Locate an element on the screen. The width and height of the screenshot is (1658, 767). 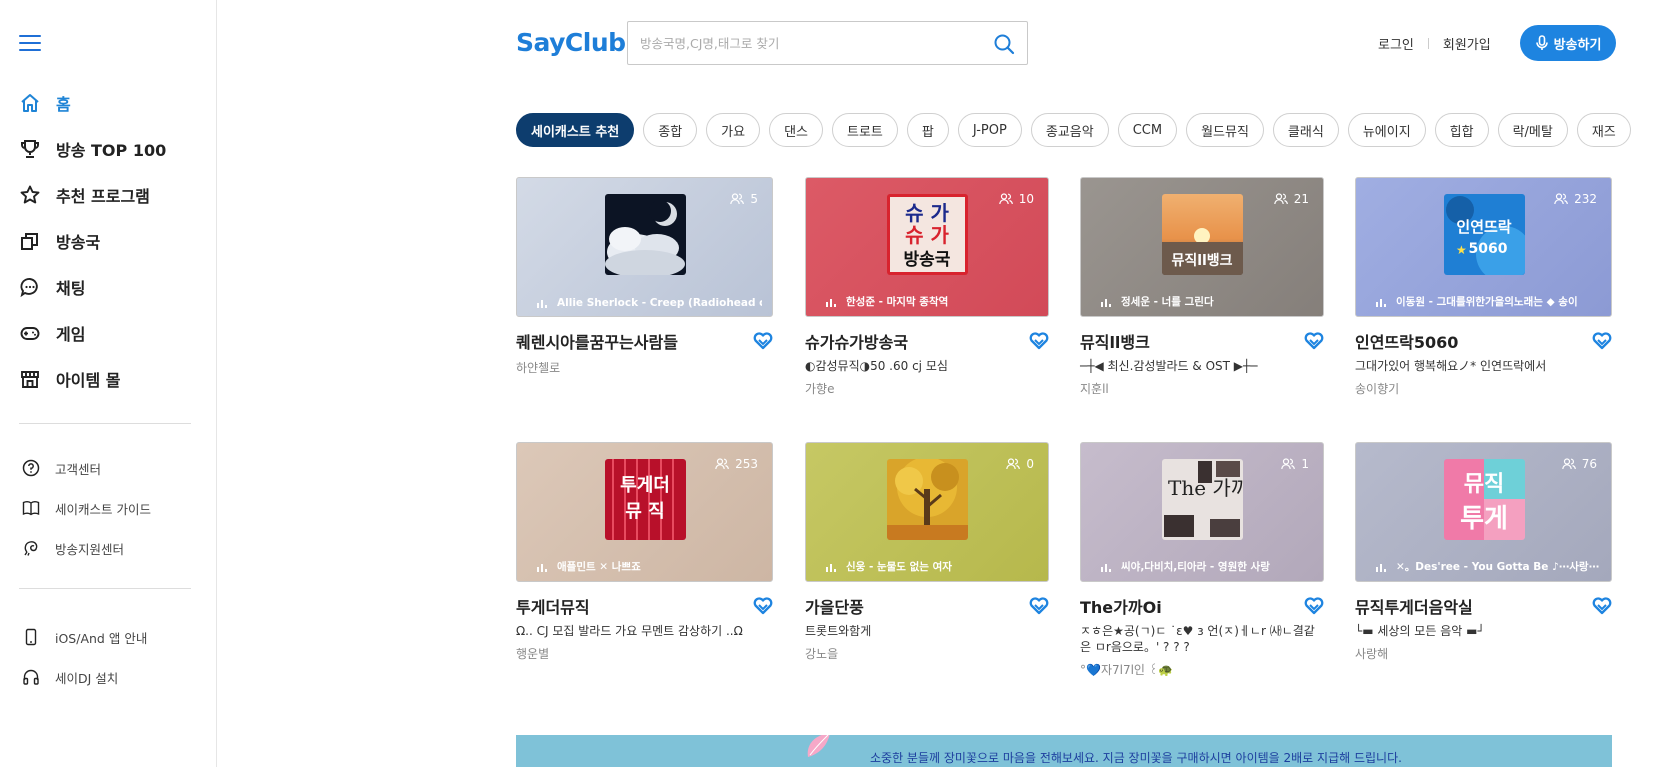
nav-item-chat: 채팅 is located at coordinates (108, 287).